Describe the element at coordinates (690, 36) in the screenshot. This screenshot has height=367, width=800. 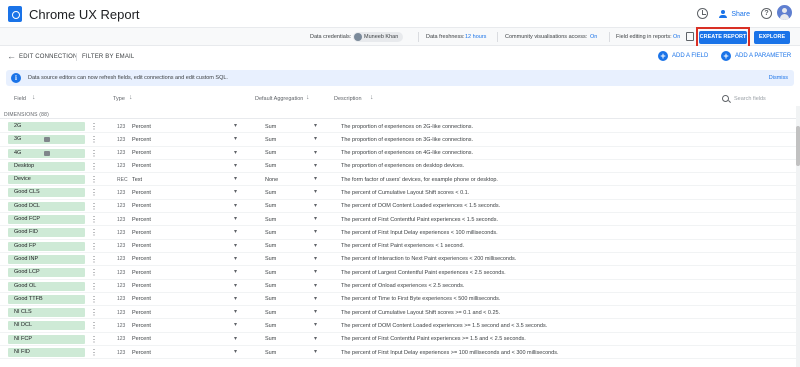
I see `copy-icon` at that location.